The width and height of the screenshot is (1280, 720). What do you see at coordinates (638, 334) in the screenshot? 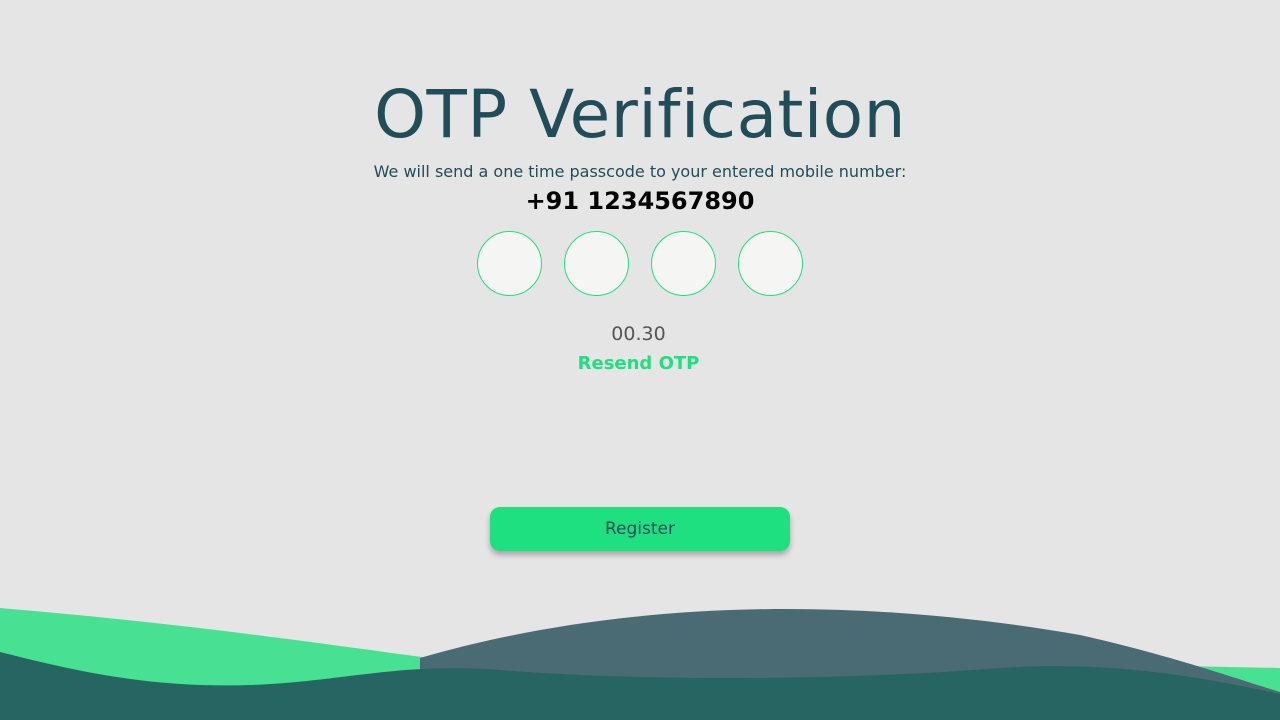
I see `countdown-timer: 00.30` at bounding box center [638, 334].